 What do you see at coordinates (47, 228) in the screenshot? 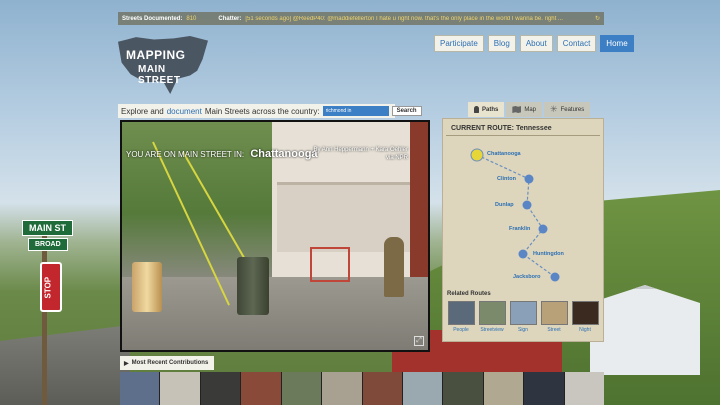
I see `street-sign-main: MAIN ST` at bounding box center [47, 228].